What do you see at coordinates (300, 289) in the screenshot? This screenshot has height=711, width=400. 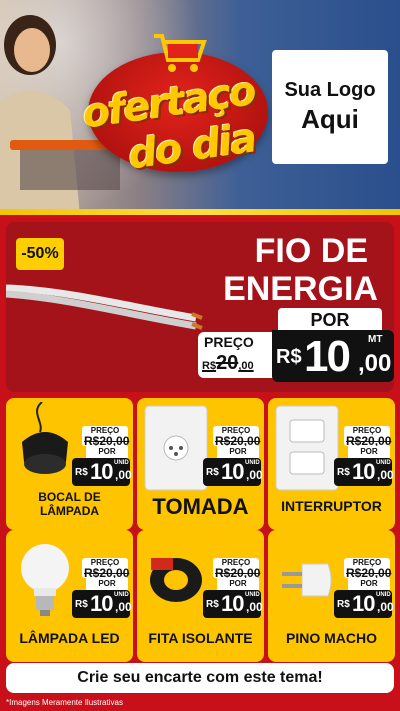 I see `featured-title-line2: ENERGIA` at bounding box center [300, 289].